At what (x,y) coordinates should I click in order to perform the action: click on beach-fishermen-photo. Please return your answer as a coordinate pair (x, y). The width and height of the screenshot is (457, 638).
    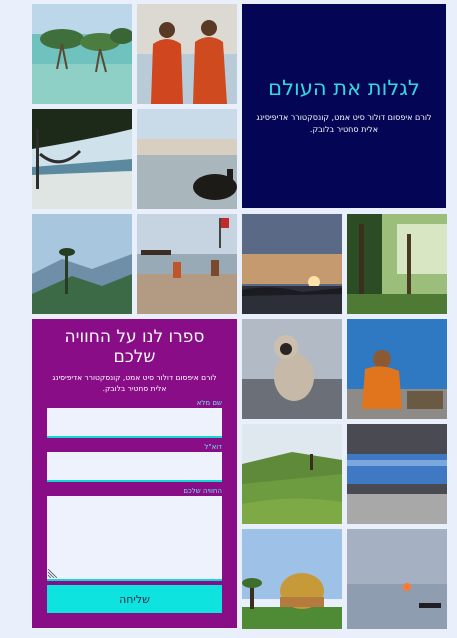
    Looking at the image, I should click on (187, 264).